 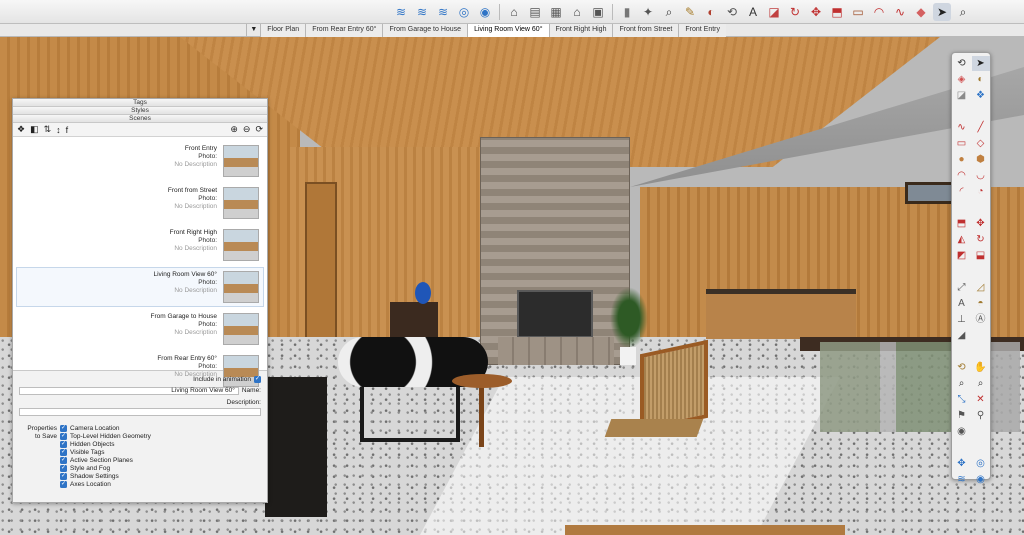 I want to click on circle-icon: ●, so click(x=962, y=159).